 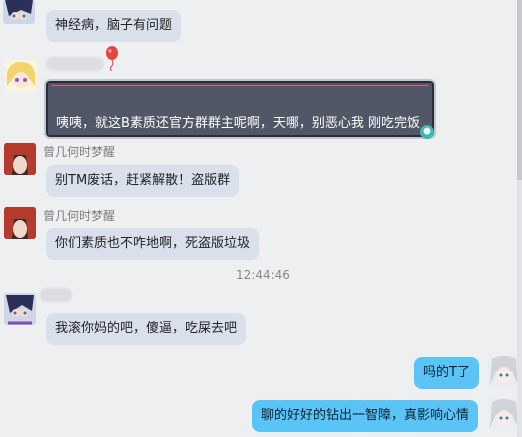 I want to click on message-text: 你们素质也不咋地啊，死盗版垃圾, so click(x=153, y=243).